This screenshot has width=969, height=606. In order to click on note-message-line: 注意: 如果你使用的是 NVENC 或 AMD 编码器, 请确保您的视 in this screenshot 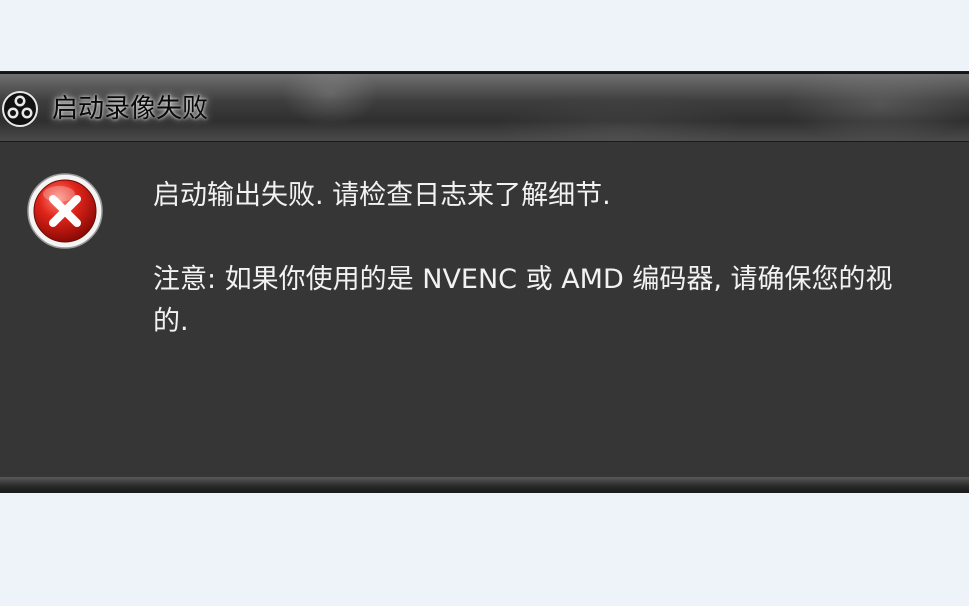, I will do `click(523, 279)`.